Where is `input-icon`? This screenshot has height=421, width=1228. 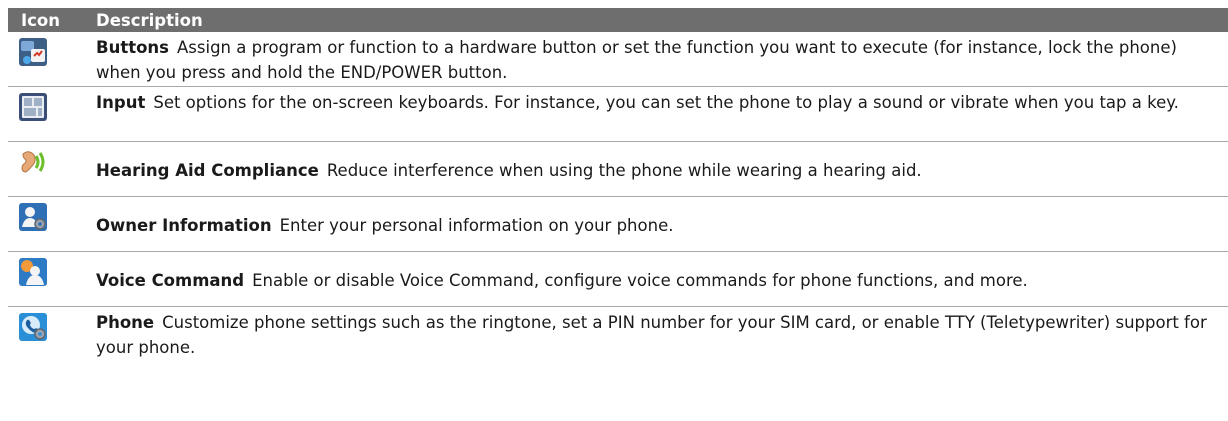
input-icon is located at coordinates (33, 107).